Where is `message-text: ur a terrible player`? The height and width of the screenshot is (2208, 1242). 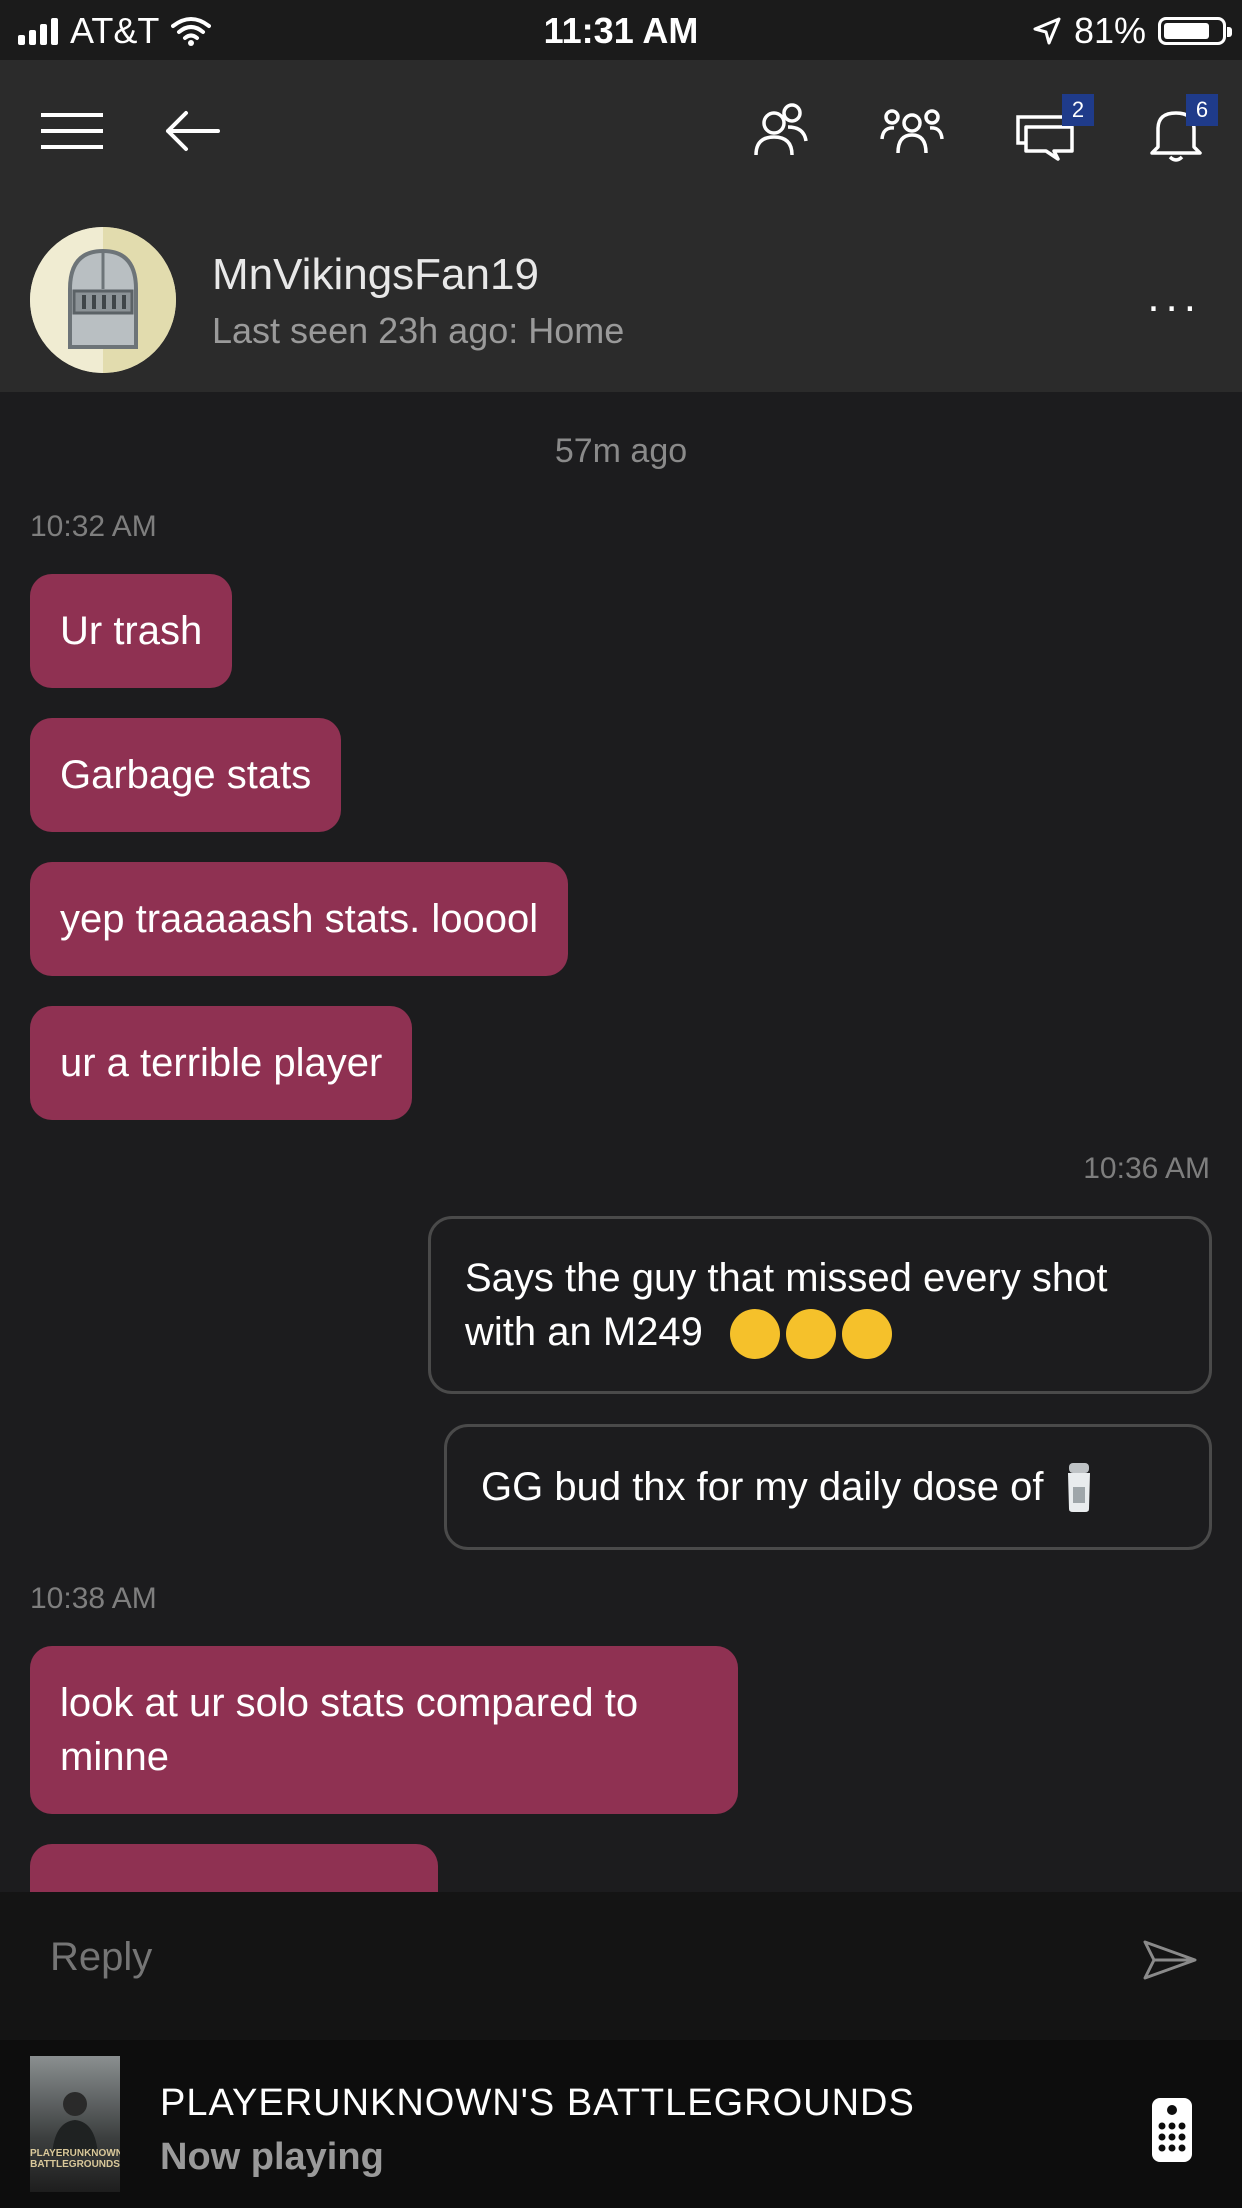
message-text: ur a terrible player is located at coordinates (221, 1063).